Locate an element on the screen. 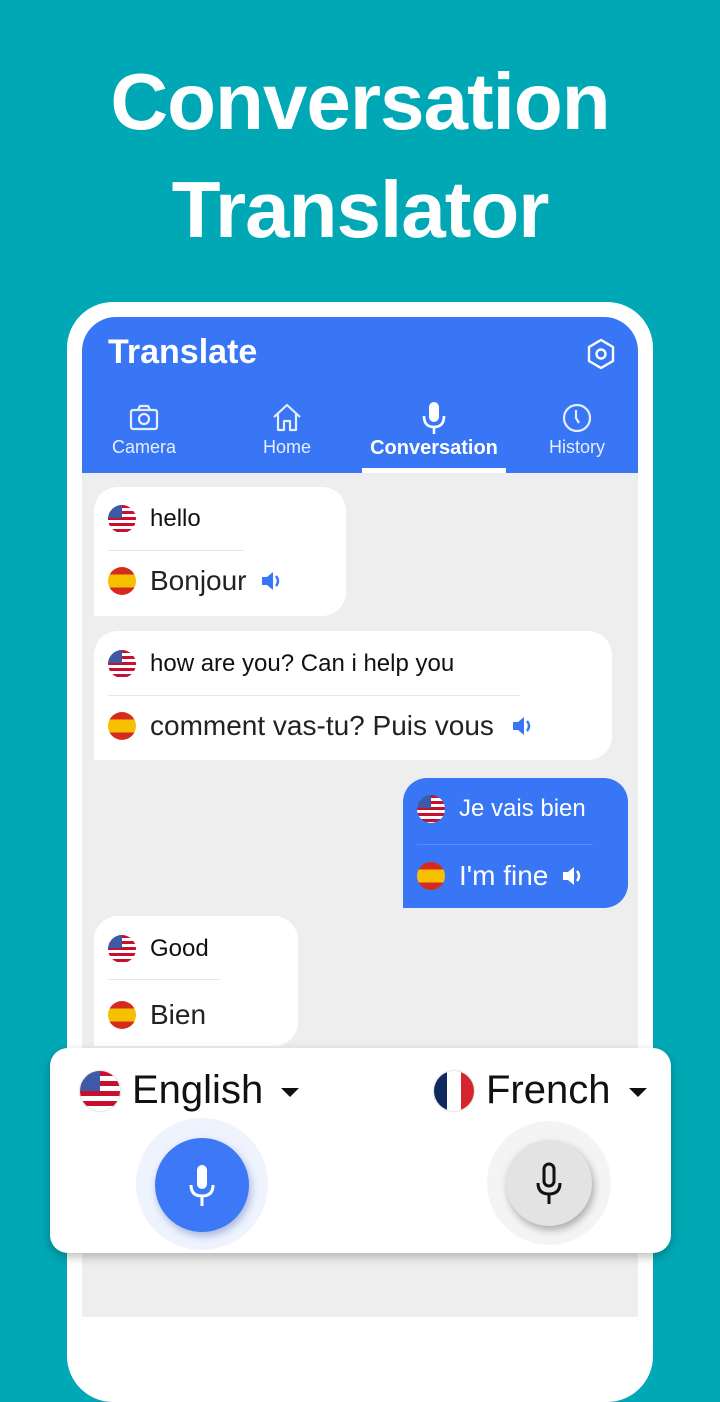 The image size is (720, 1402). tab-label: Home is located at coordinates (286, 447).